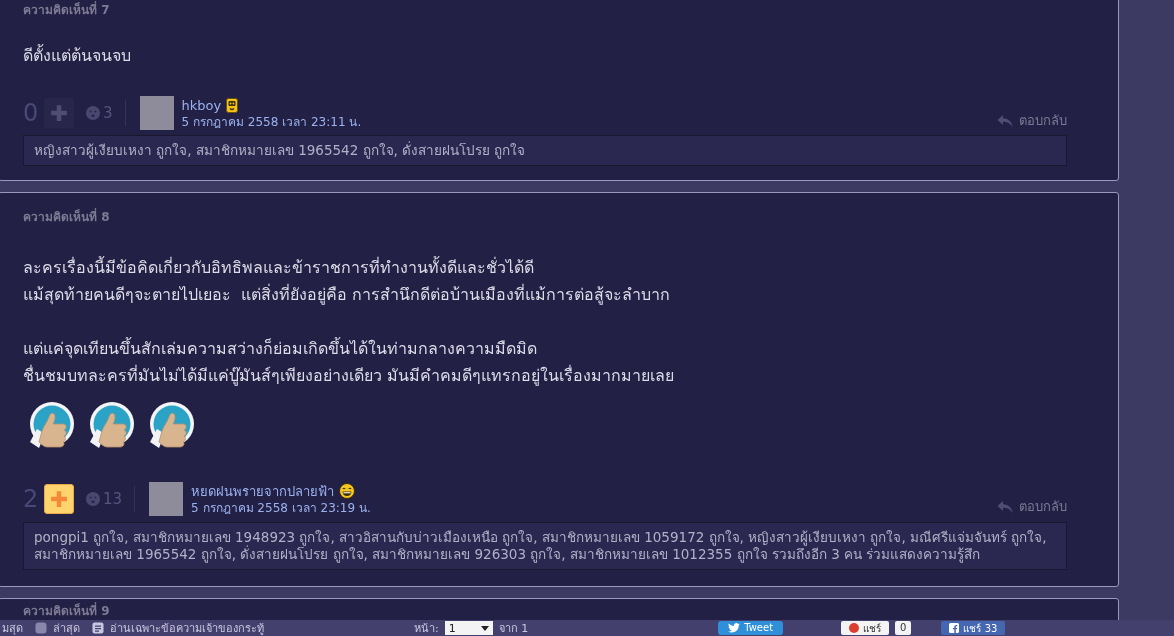 The image size is (1174, 636). What do you see at coordinates (108, 113) in the screenshot?
I see `emotion-count: 3` at bounding box center [108, 113].